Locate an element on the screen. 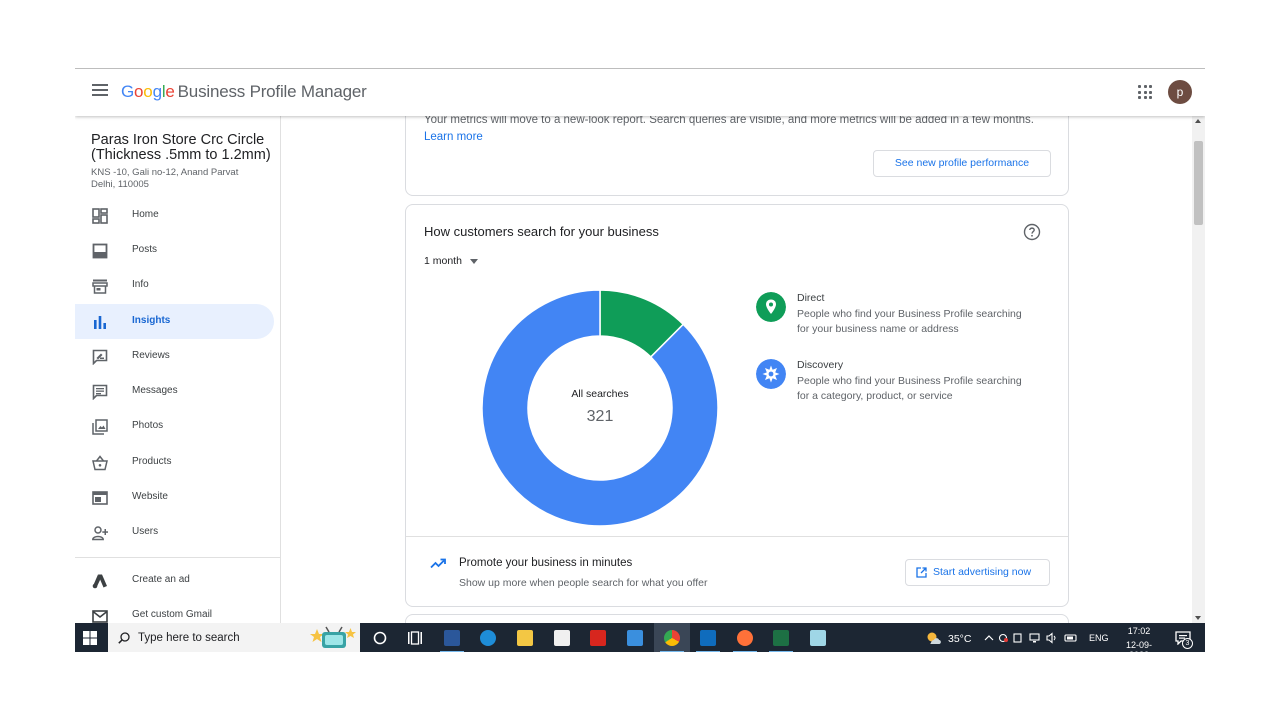 This screenshot has width=1280, height=720. photo-library-icon is located at coordinates (100, 427).